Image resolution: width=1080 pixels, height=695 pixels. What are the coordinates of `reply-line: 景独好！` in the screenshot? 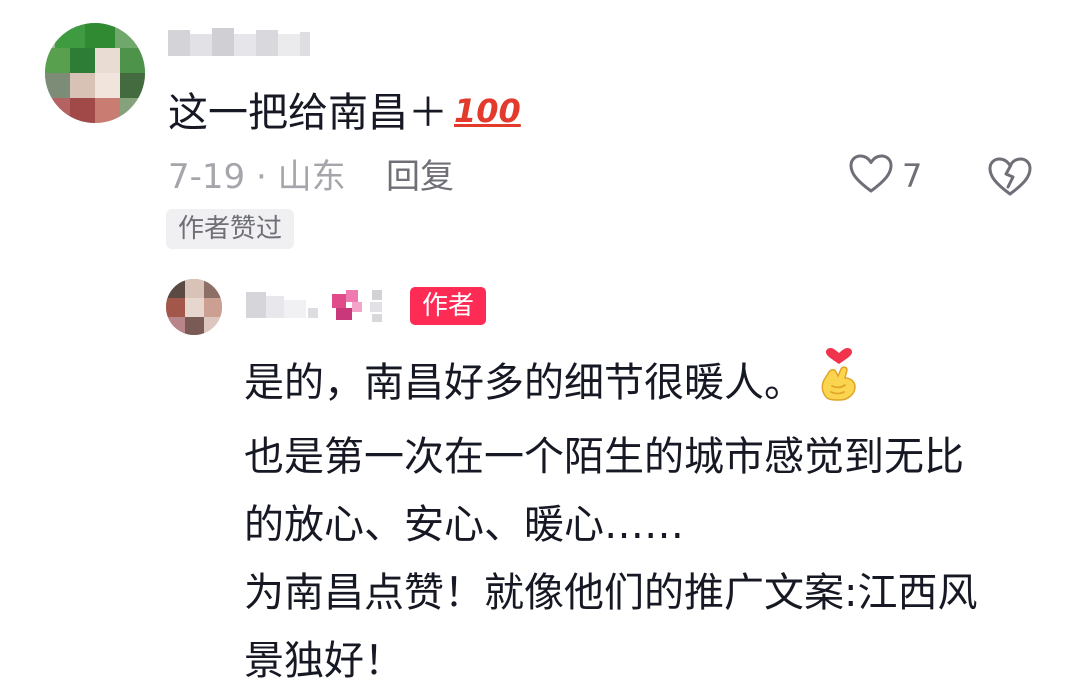 It's located at (324, 661).